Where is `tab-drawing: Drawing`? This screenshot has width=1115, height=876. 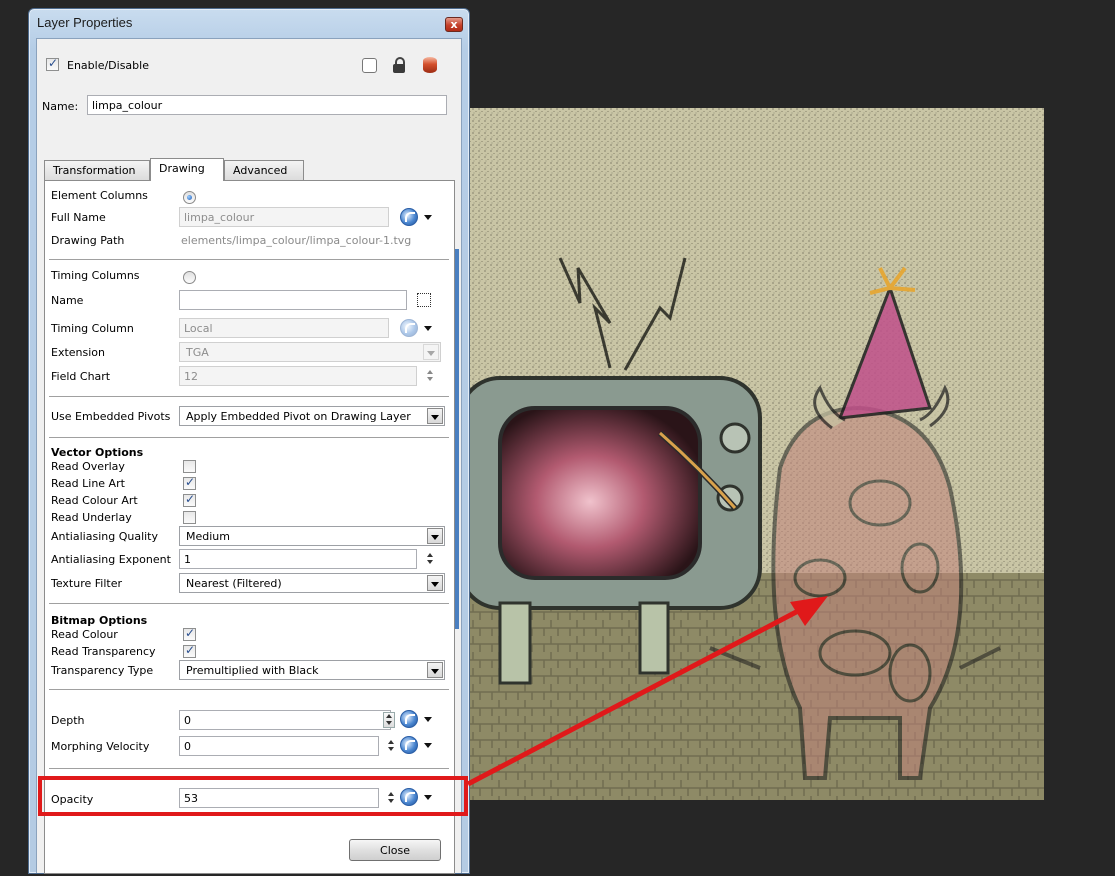
tab-drawing: Drawing is located at coordinates (187, 169).